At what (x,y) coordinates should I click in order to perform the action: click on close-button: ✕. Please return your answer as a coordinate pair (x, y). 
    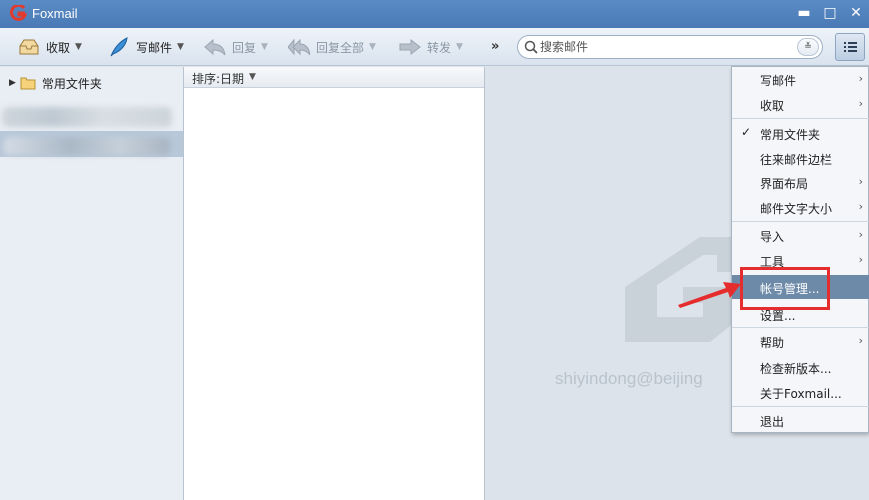
    Looking at the image, I should click on (856, 13).